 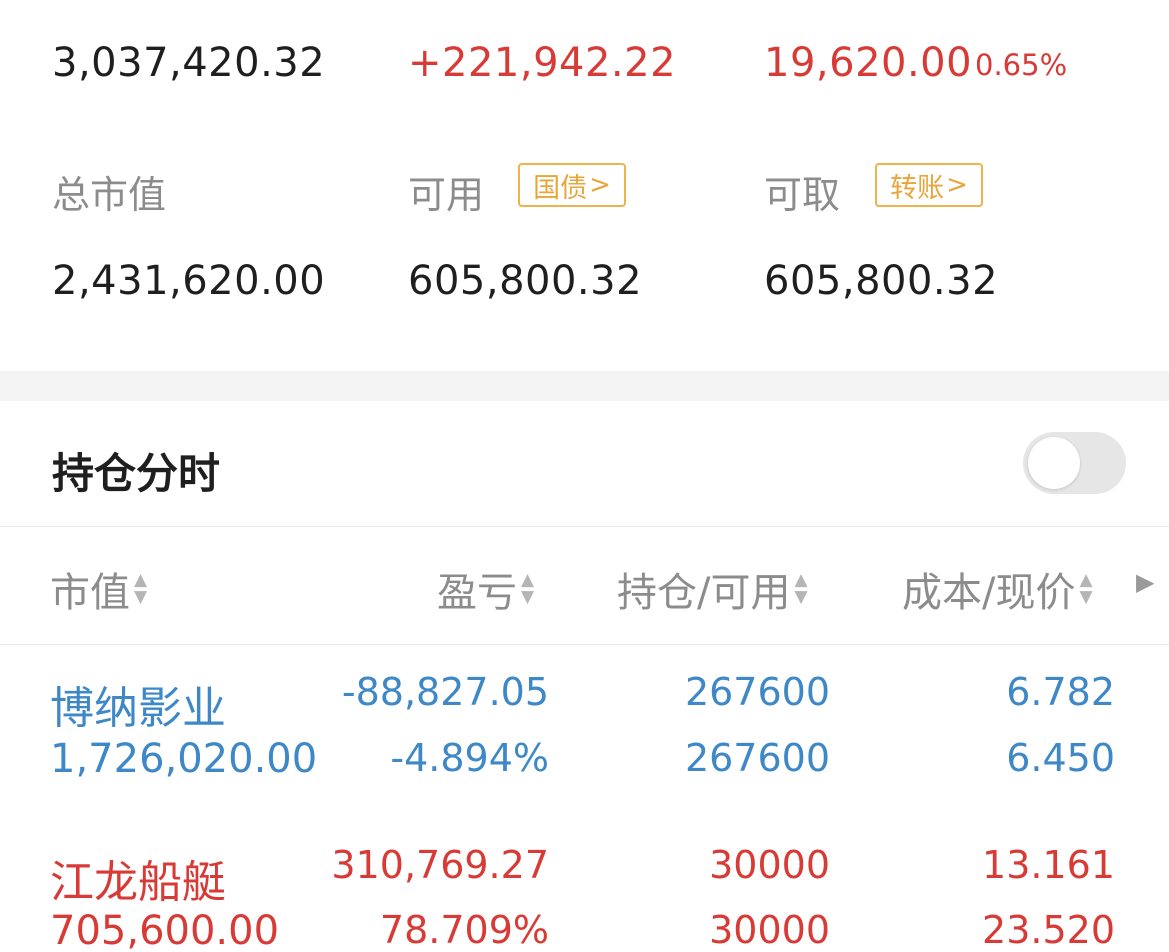 I want to click on column-header-cost-price: 成本/现价 ▲ ▼, so click(x=997, y=589).